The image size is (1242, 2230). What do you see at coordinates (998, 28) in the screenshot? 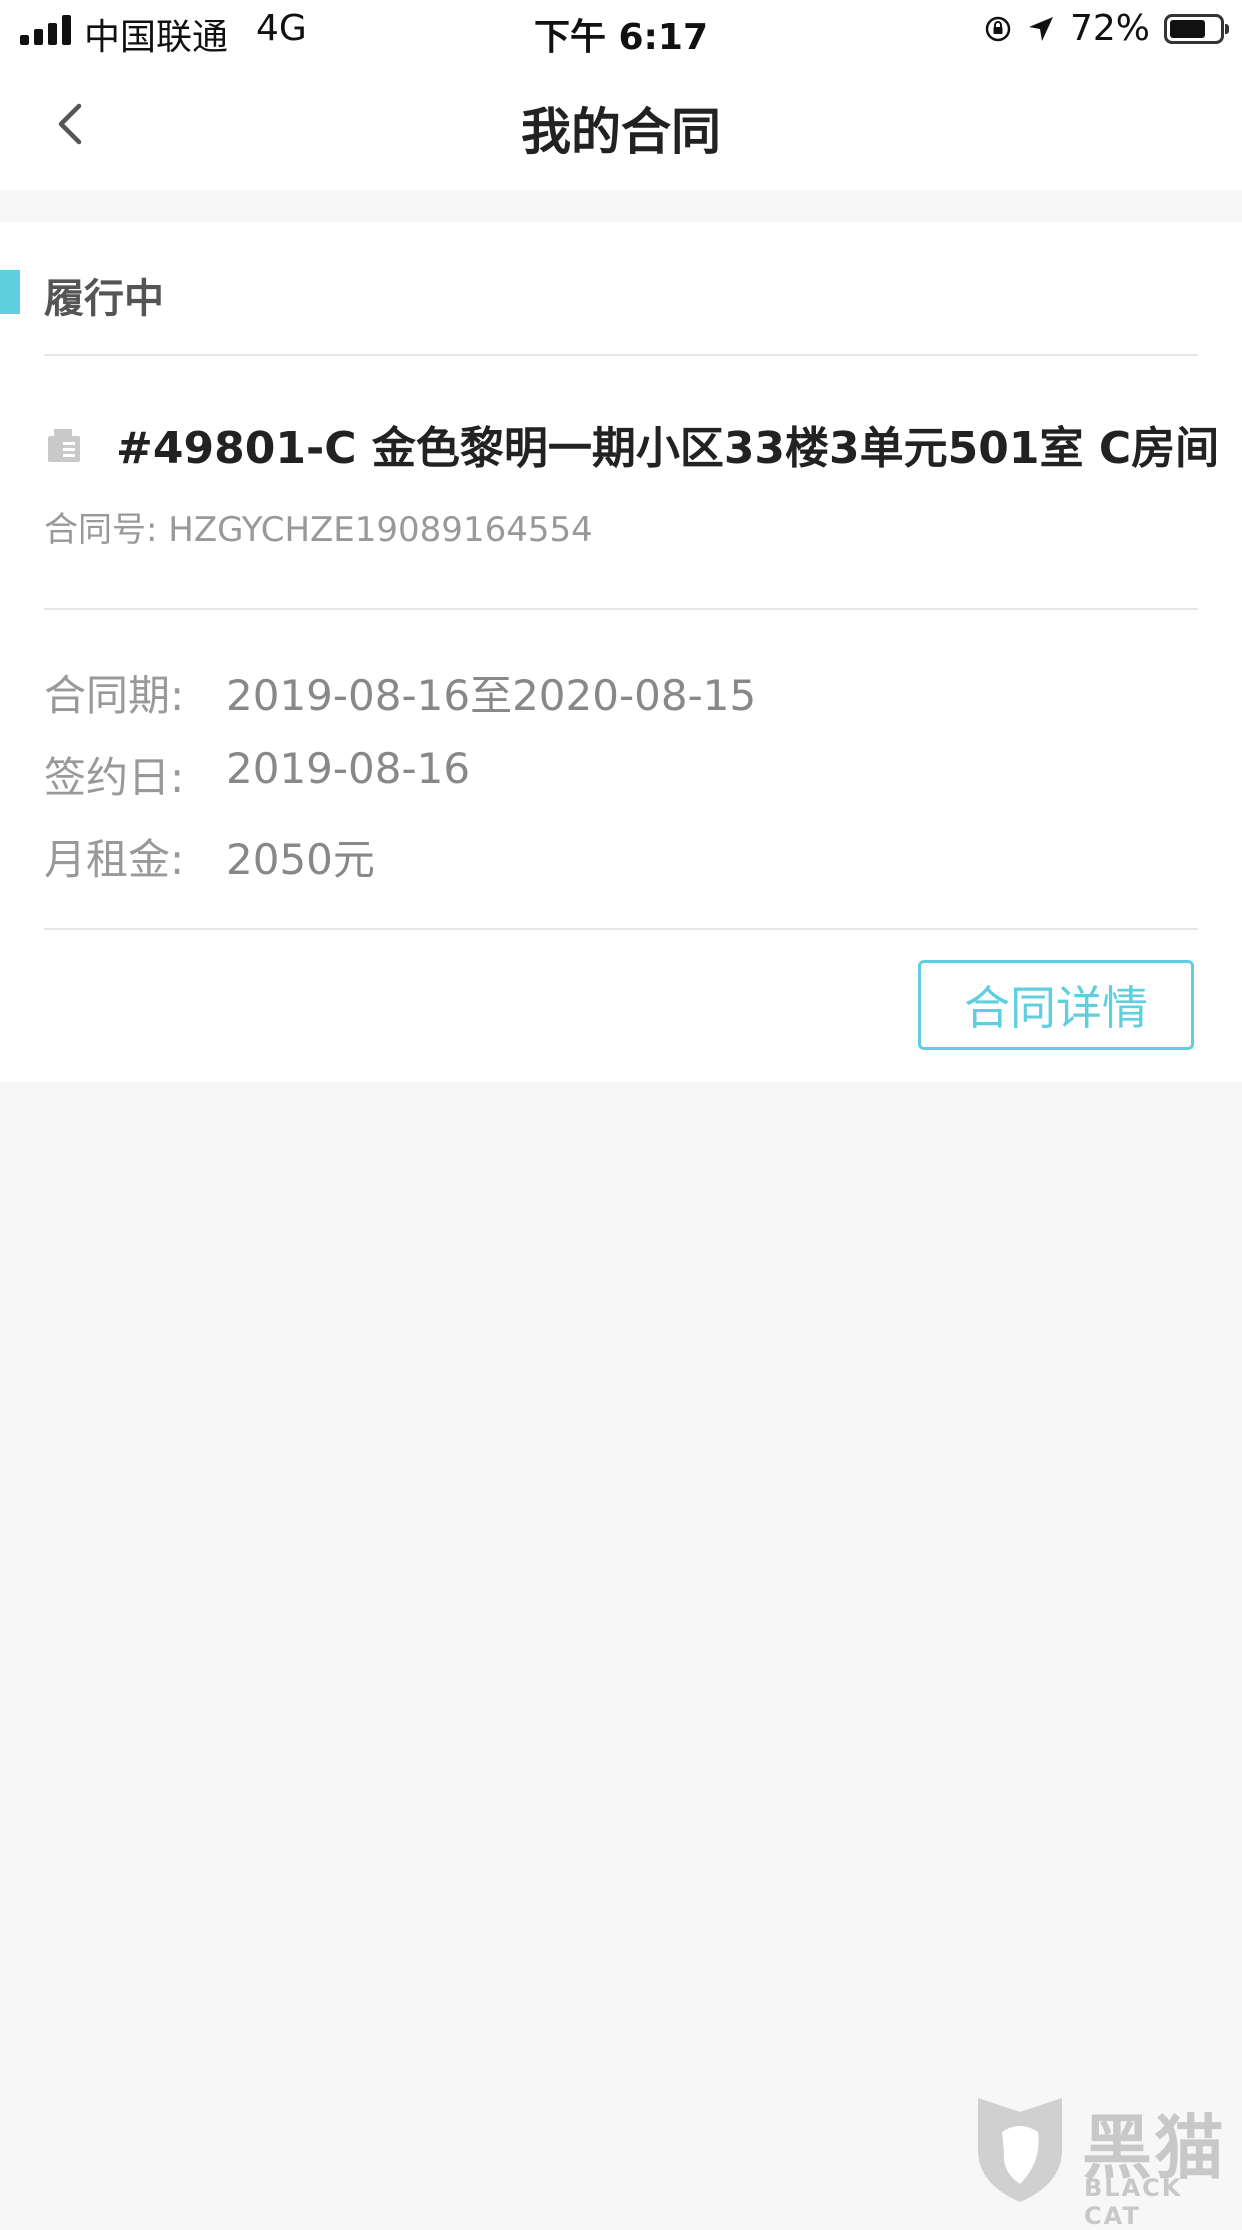
I see `rotation-lock-icon` at bounding box center [998, 28].